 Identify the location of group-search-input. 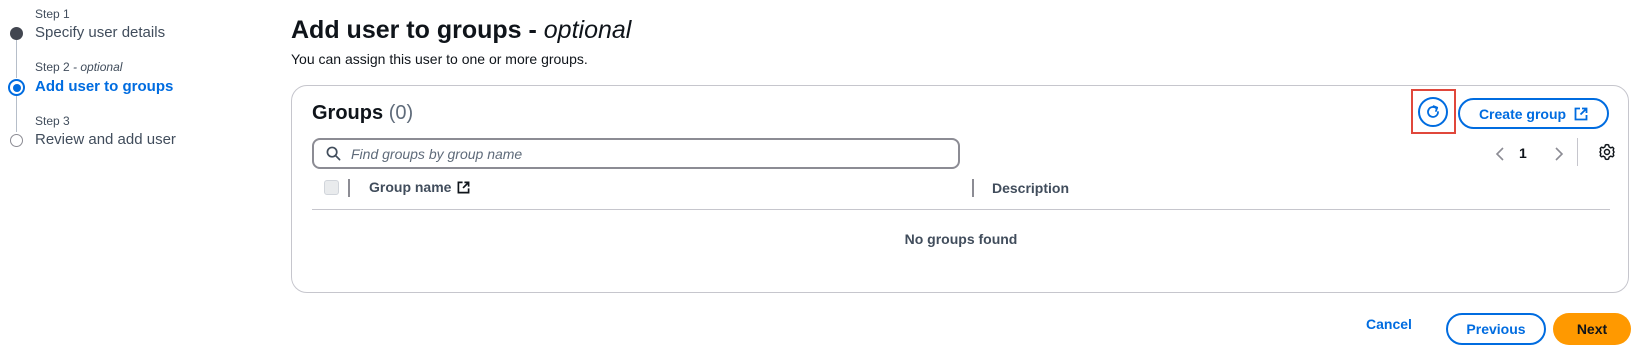
(646, 153).